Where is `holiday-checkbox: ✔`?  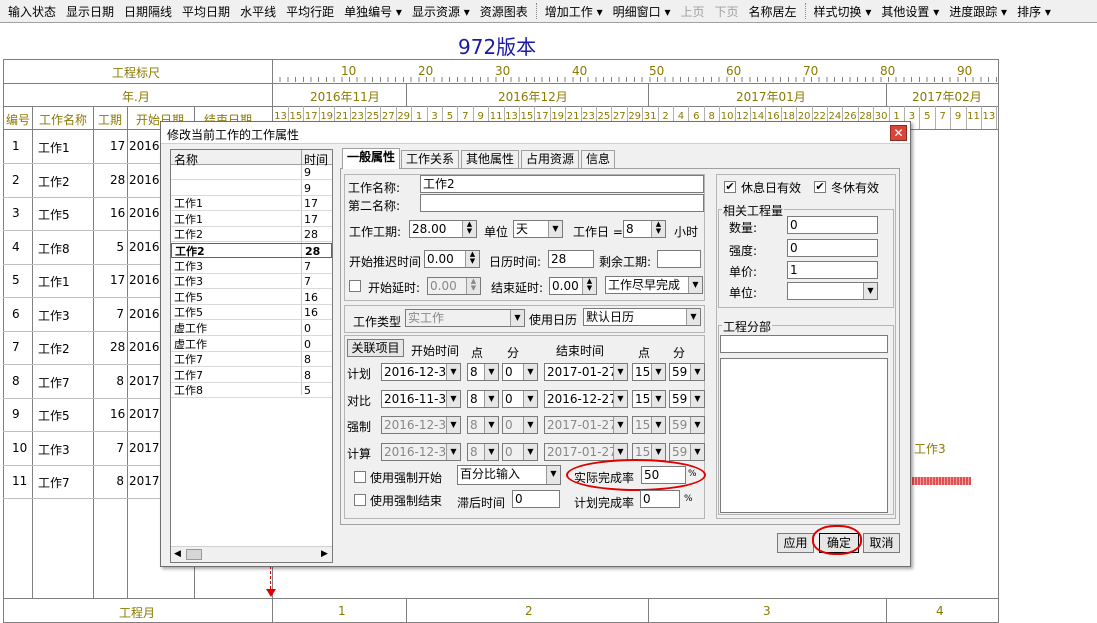
holiday-checkbox: ✔ is located at coordinates (730, 187).